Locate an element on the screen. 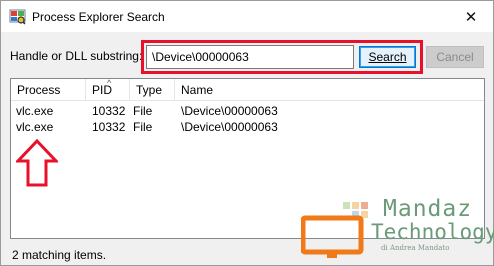  cancel-button-label: Cancel is located at coordinates (455, 57).